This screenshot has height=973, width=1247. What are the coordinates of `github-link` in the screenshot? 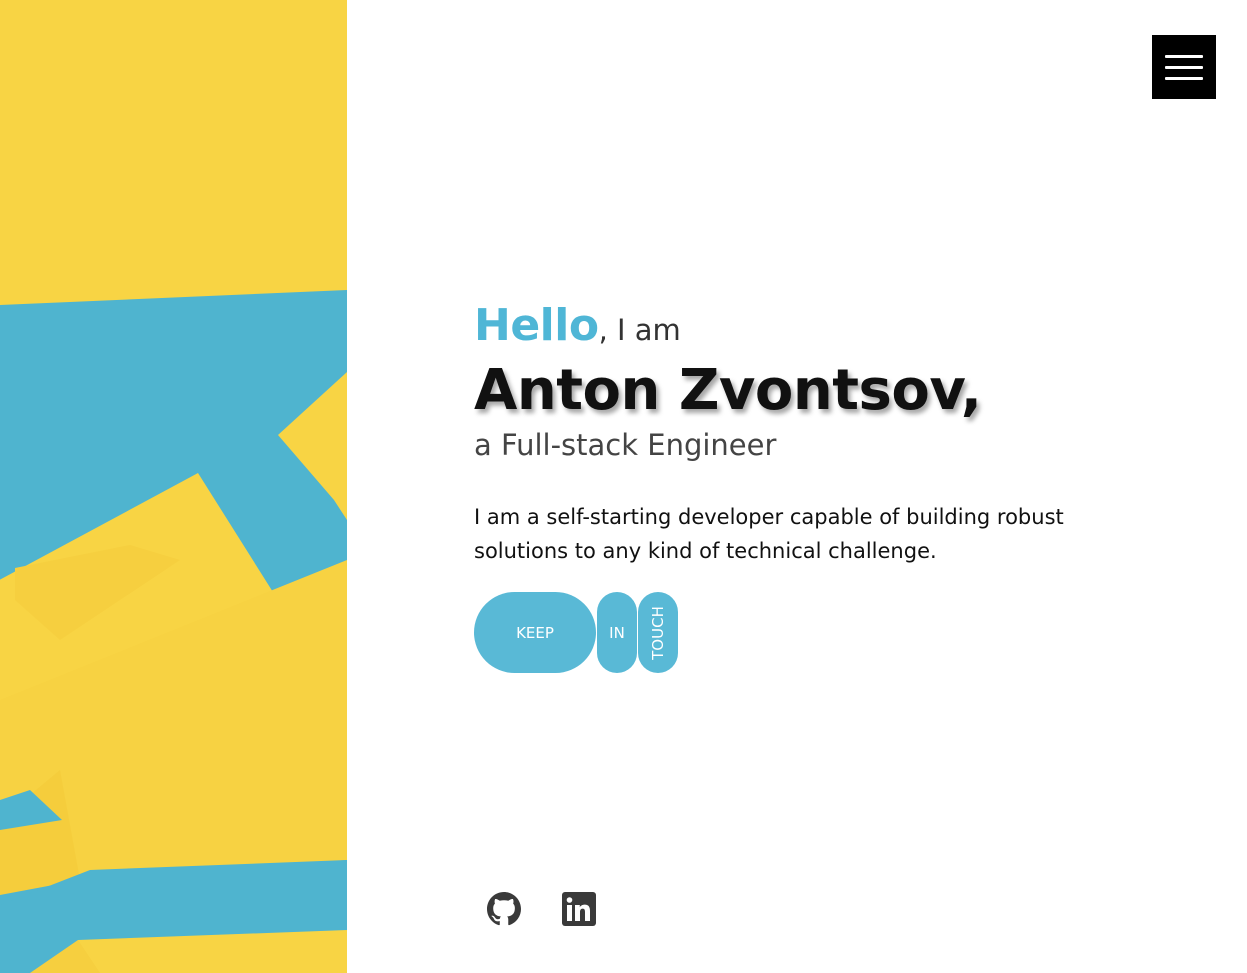 It's located at (504, 909).